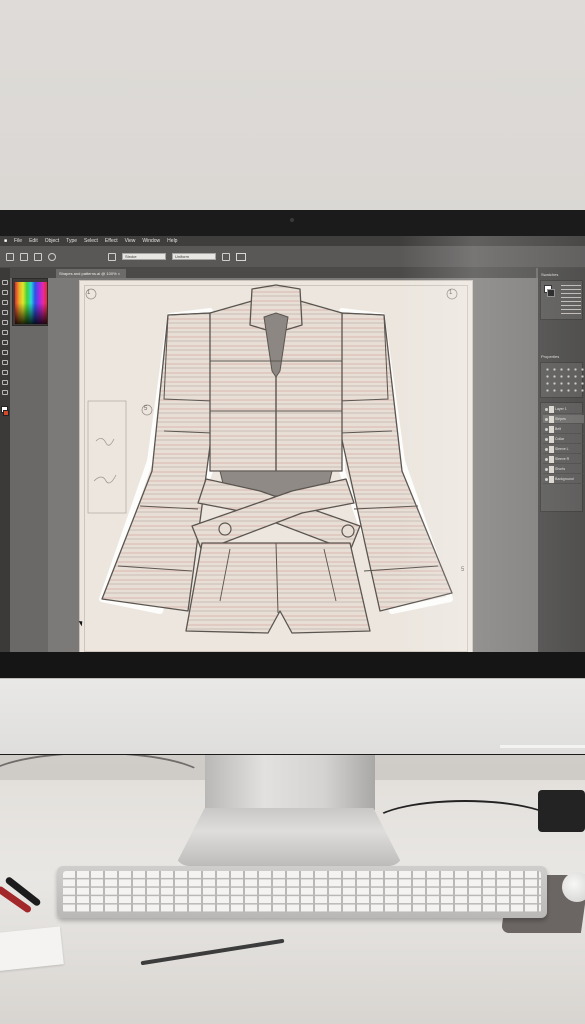 Image resolution: width=585 pixels, height=1024 pixels. I want to click on layer-row: Collar, so click(563, 439).